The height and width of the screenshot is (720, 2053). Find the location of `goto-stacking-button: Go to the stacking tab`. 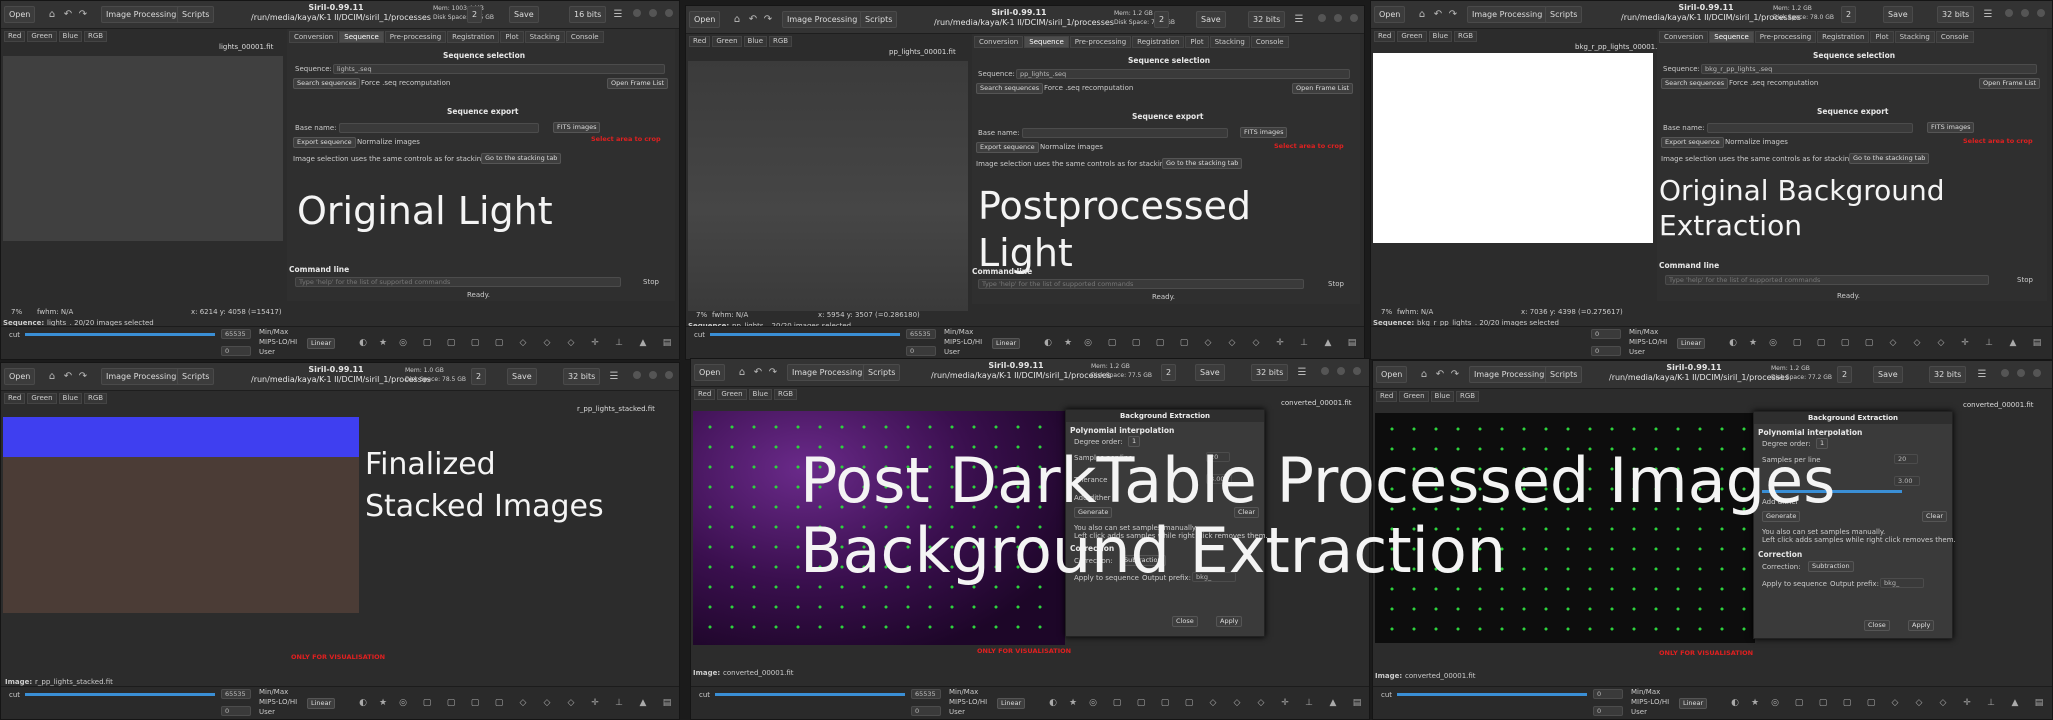

goto-stacking-button: Go to the stacking tab is located at coordinates (521, 158).